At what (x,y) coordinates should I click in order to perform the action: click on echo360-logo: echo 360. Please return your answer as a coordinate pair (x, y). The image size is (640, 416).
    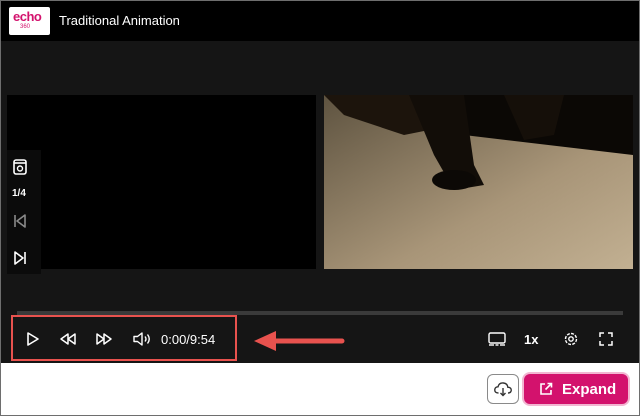
    Looking at the image, I should click on (29, 21).